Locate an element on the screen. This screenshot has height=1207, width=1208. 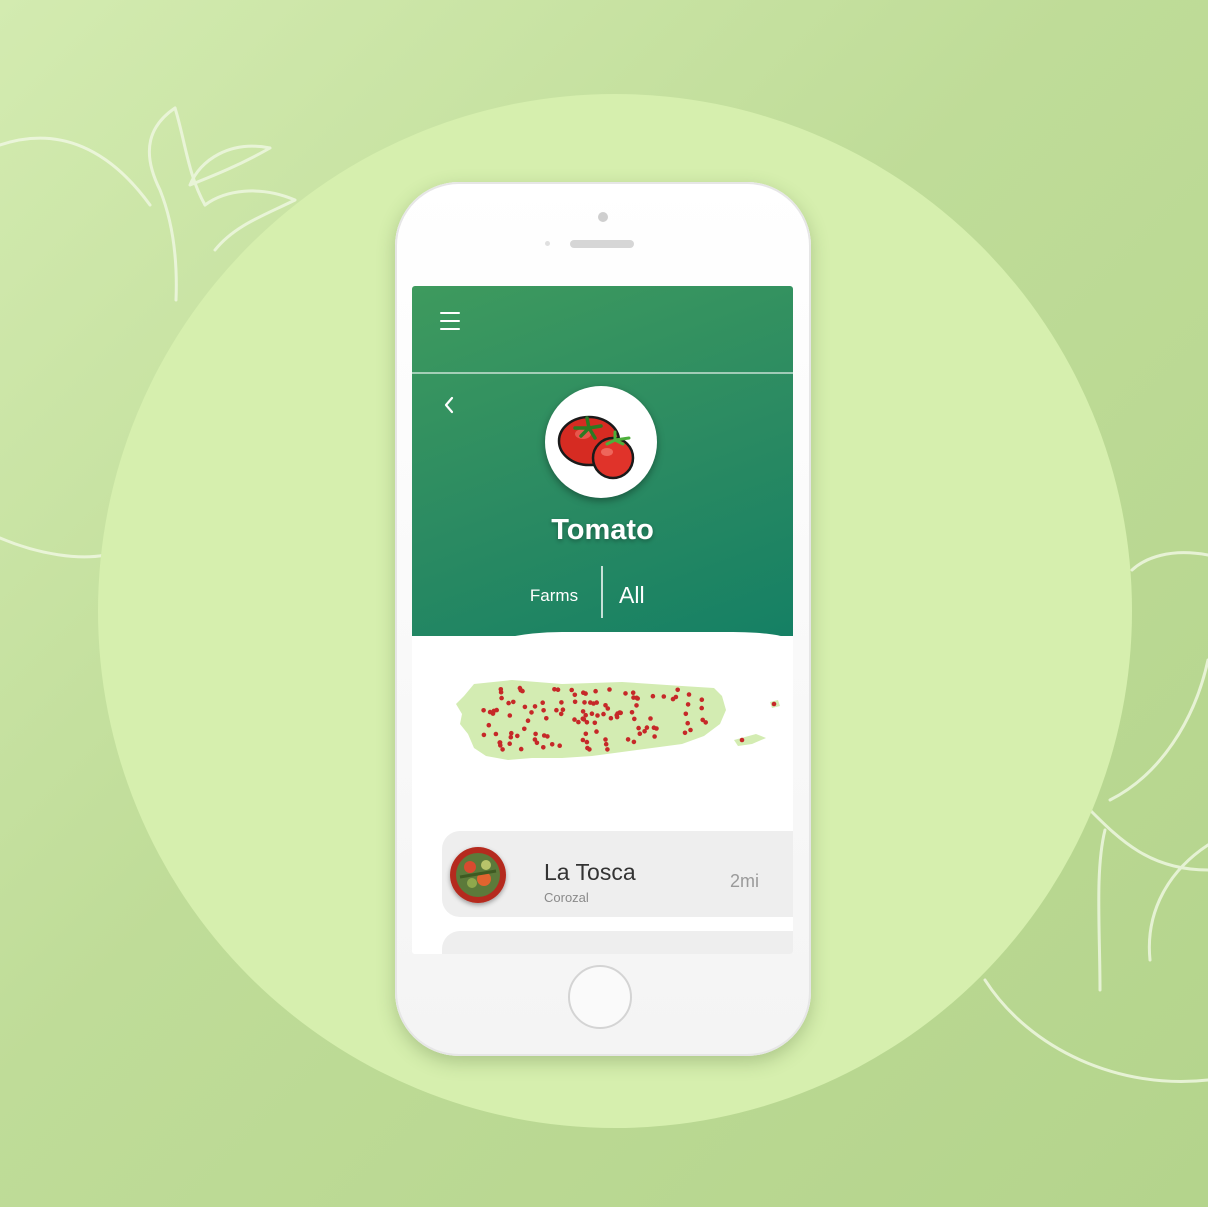
farm-card: La Tosca Corozal 2mi is located at coordinates (617, 874).